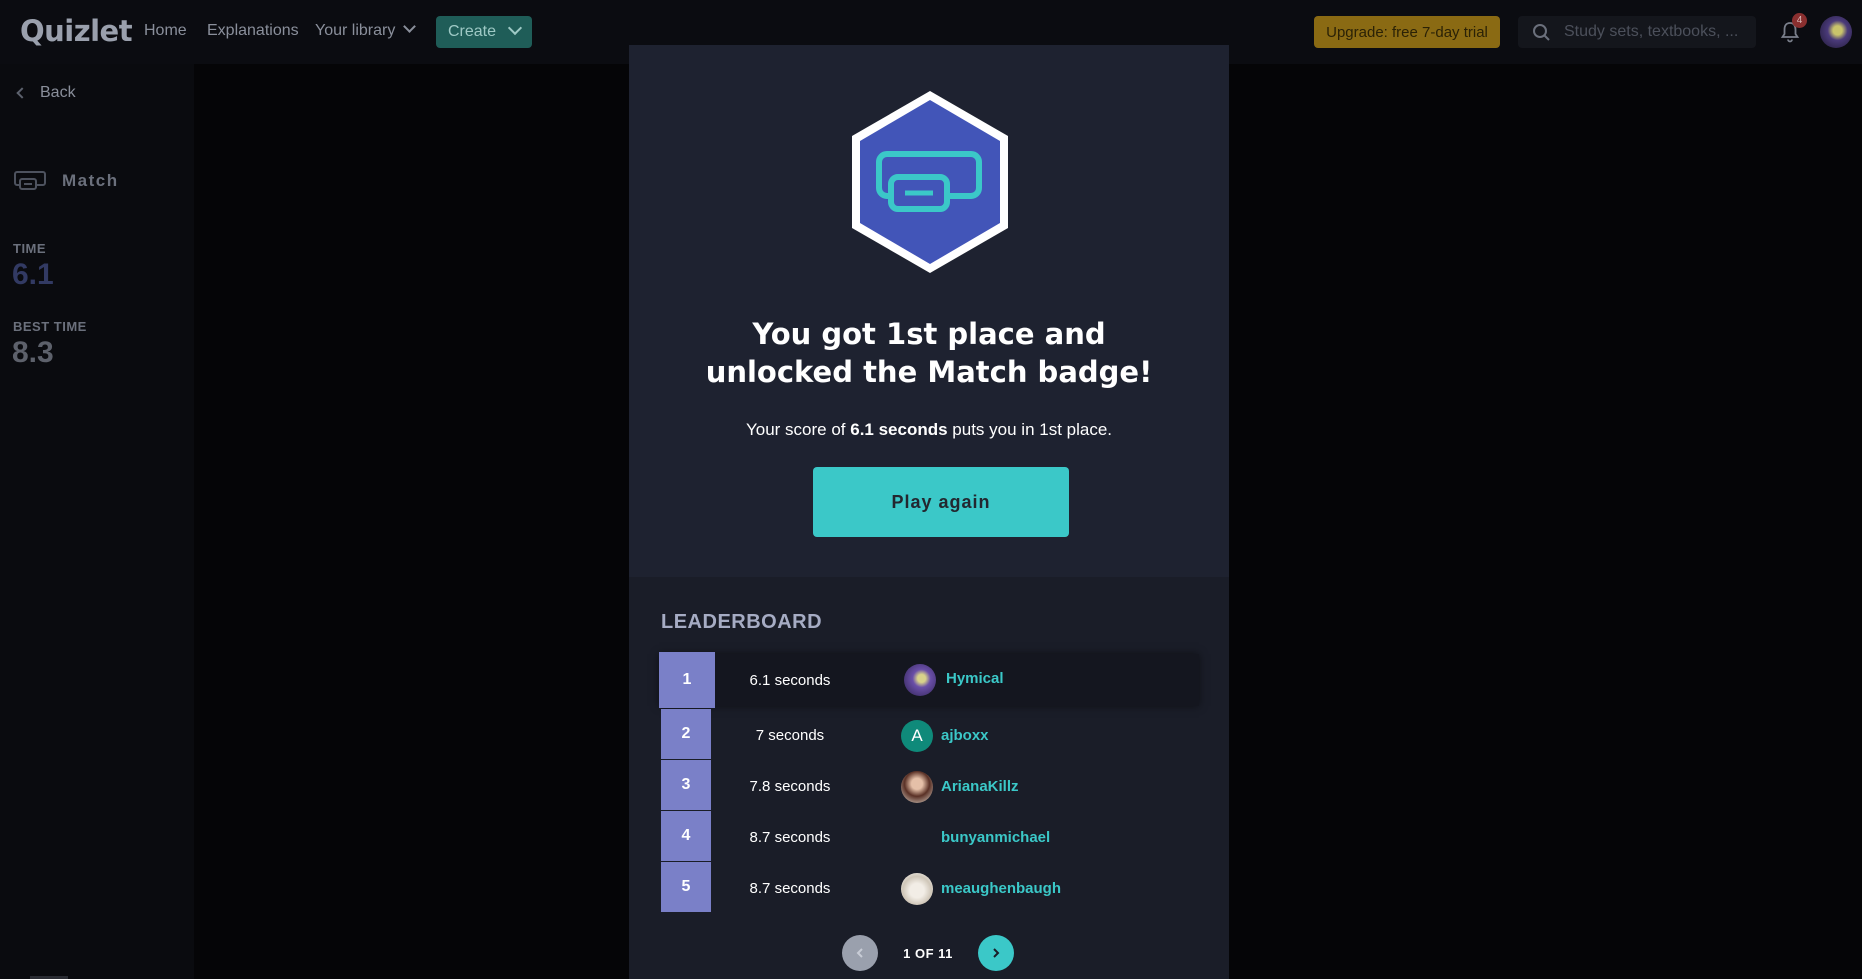 This screenshot has width=1862, height=979. What do you see at coordinates (33, 274) in the screenshot?
I see `time-value: 6.1` at bounding box center [33, 274].